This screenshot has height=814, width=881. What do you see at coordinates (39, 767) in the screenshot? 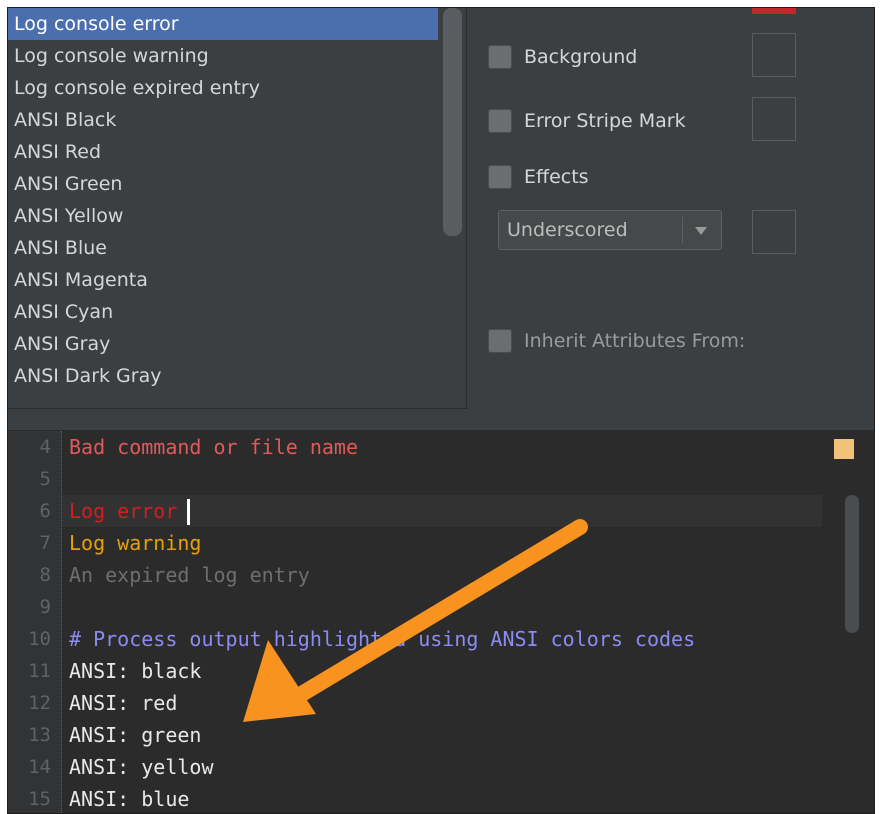
I see `line-number: 14` at bounding box center [39, 767].